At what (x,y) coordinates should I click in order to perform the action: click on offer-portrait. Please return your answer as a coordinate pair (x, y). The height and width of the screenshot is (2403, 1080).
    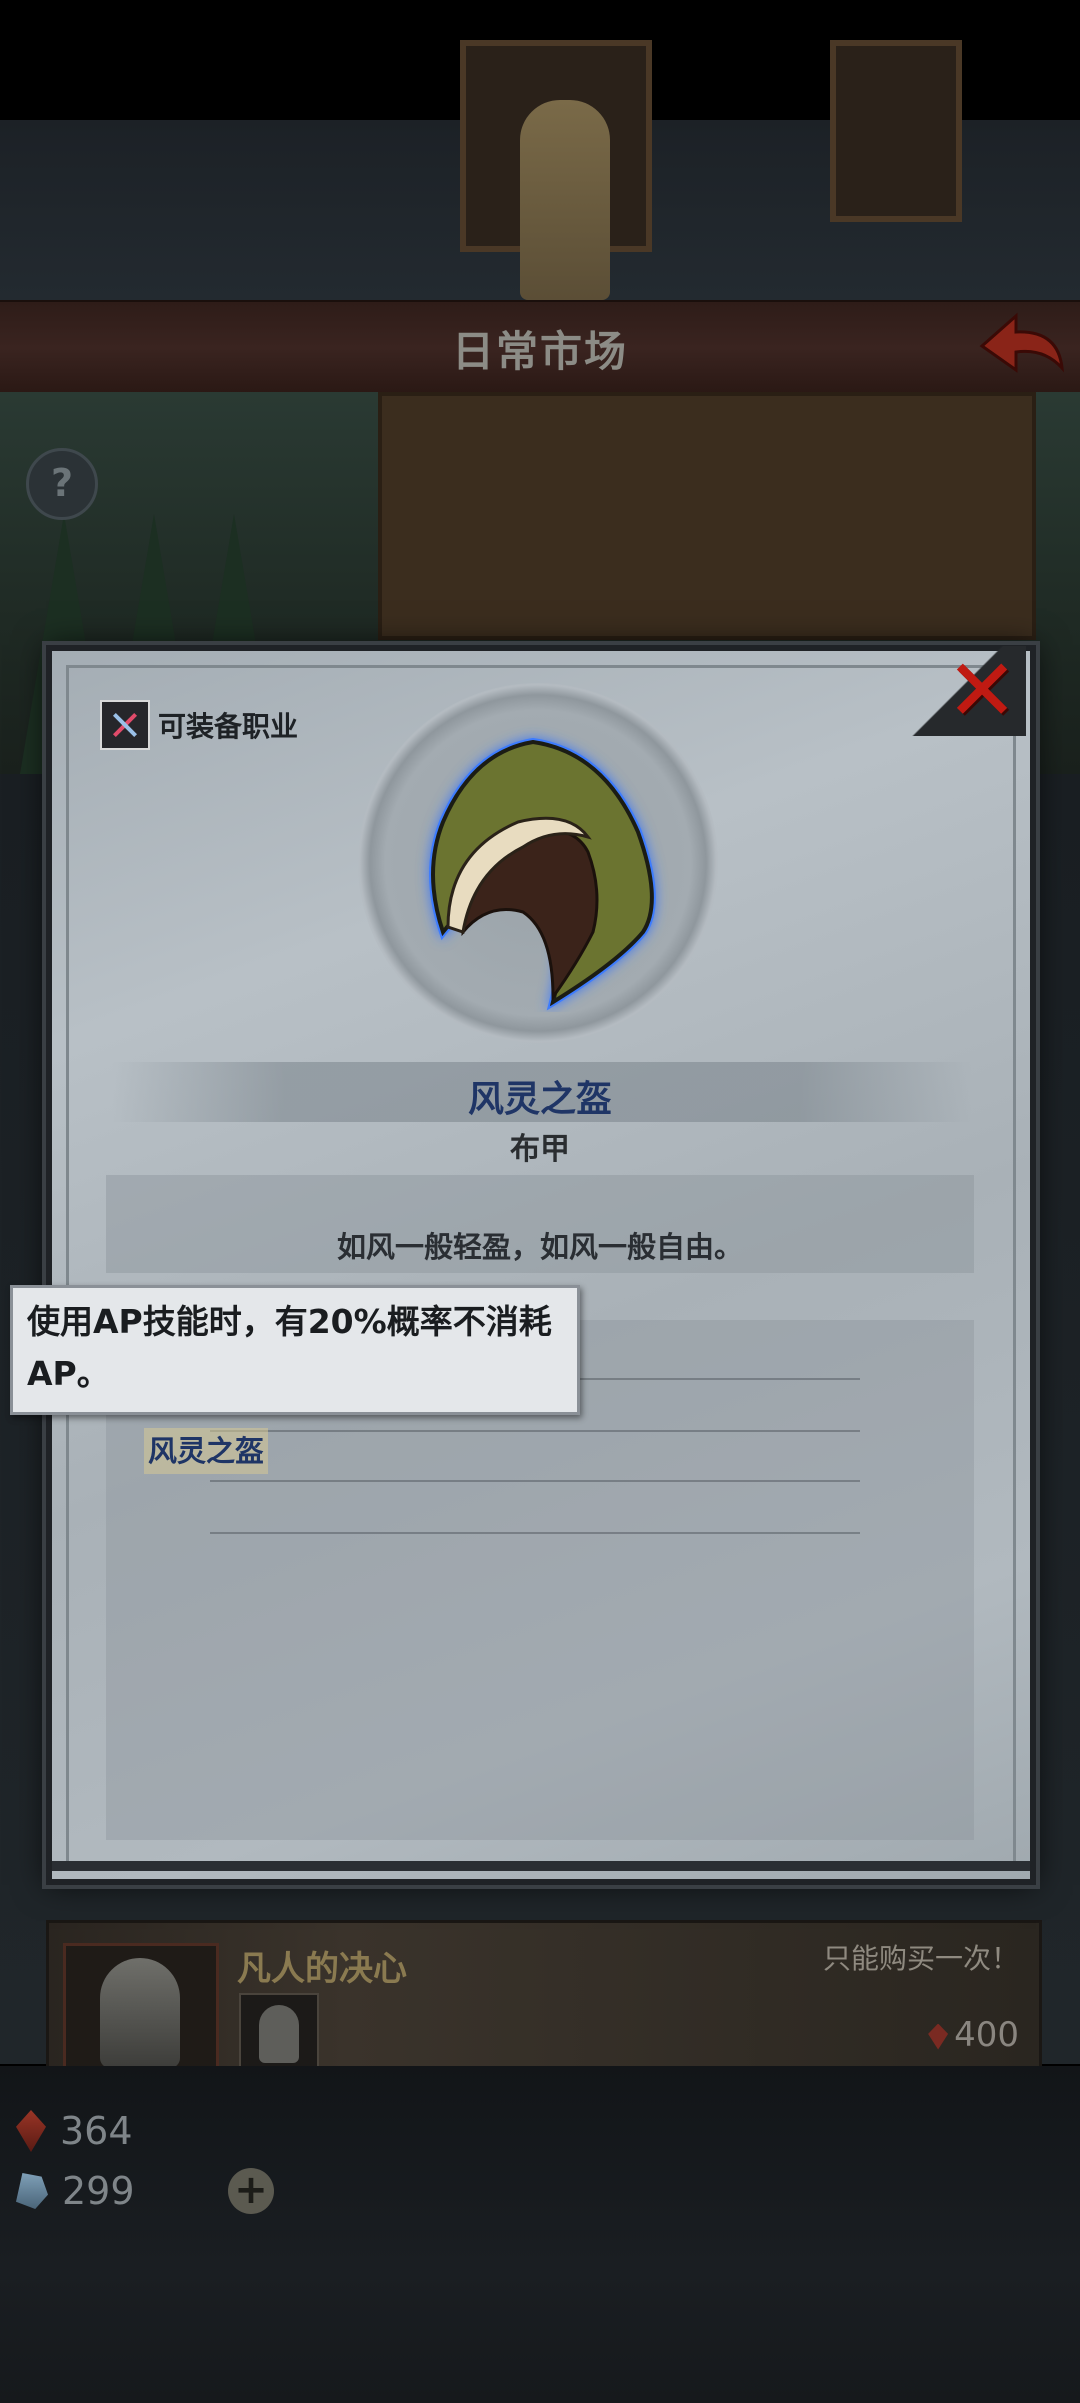
    Looking at the image, I should click on (141, 2005).